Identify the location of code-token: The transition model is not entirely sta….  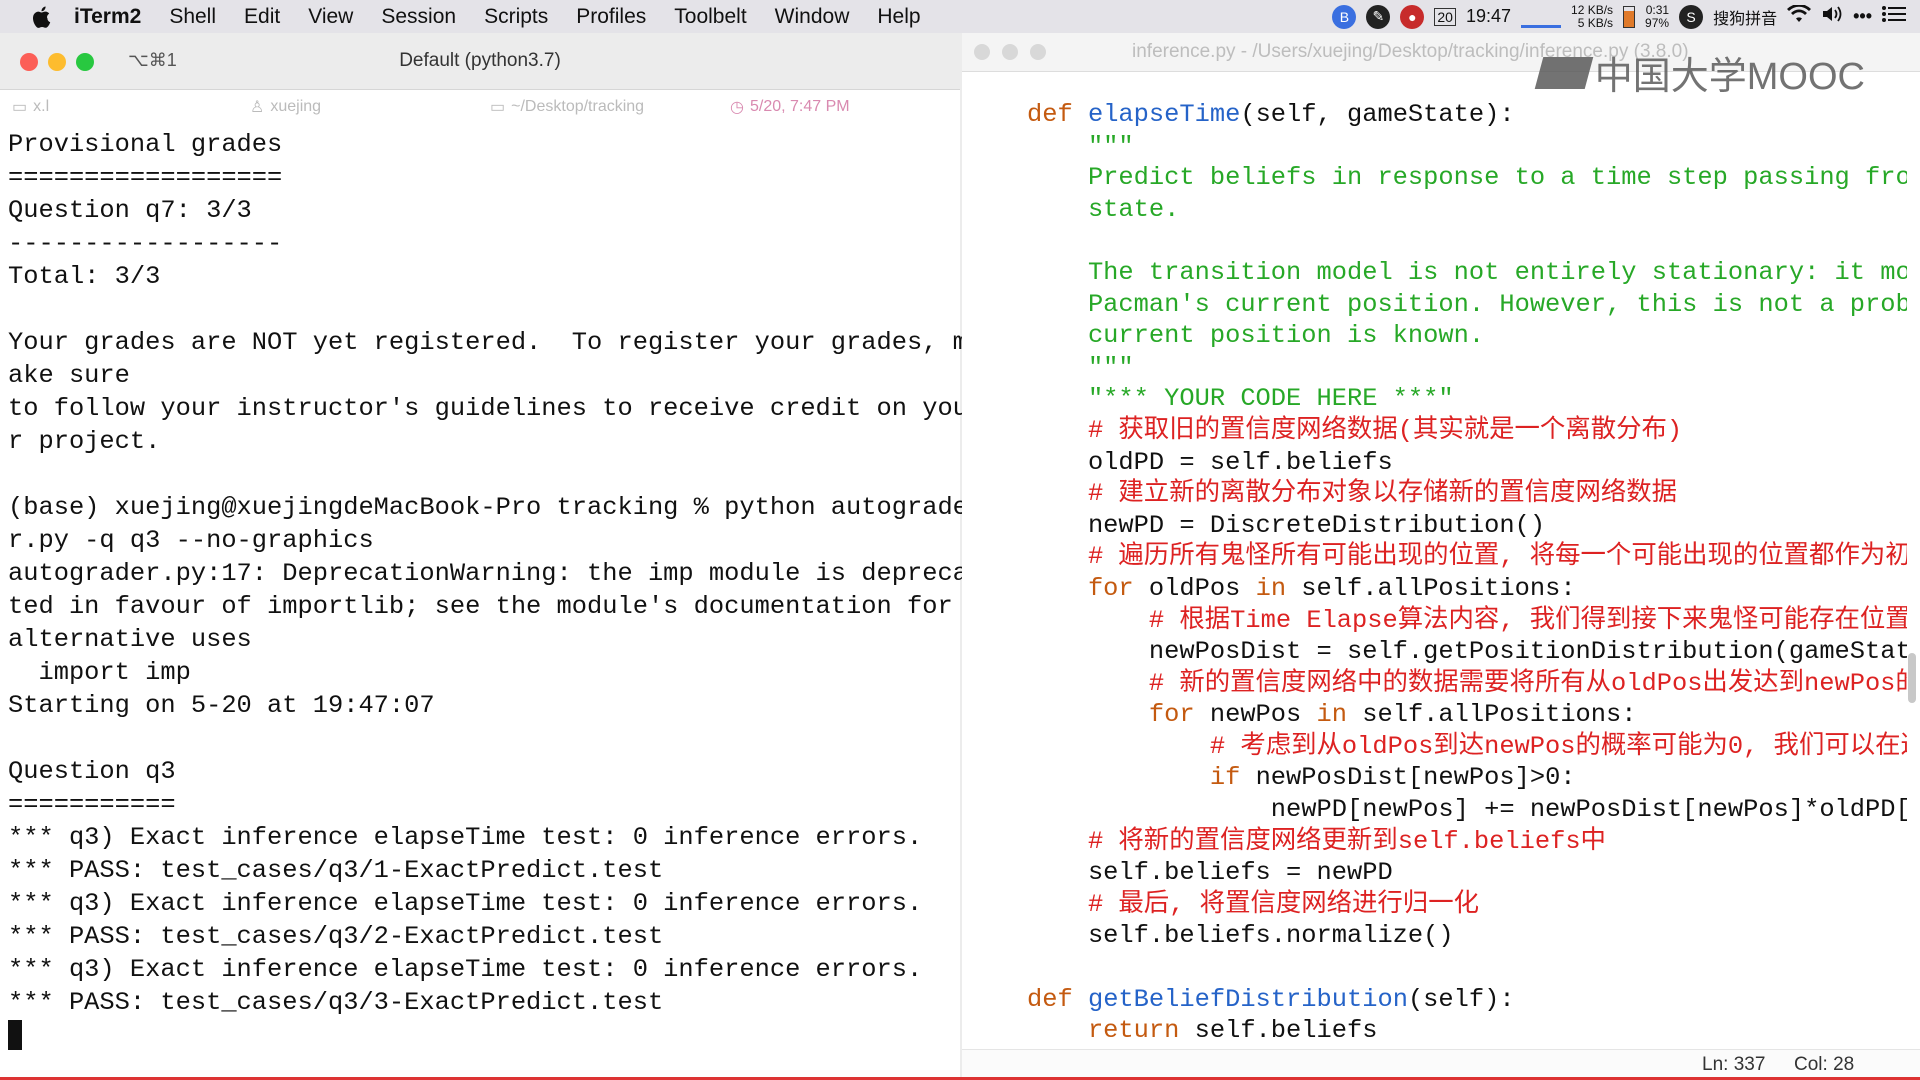
(1467, 272).